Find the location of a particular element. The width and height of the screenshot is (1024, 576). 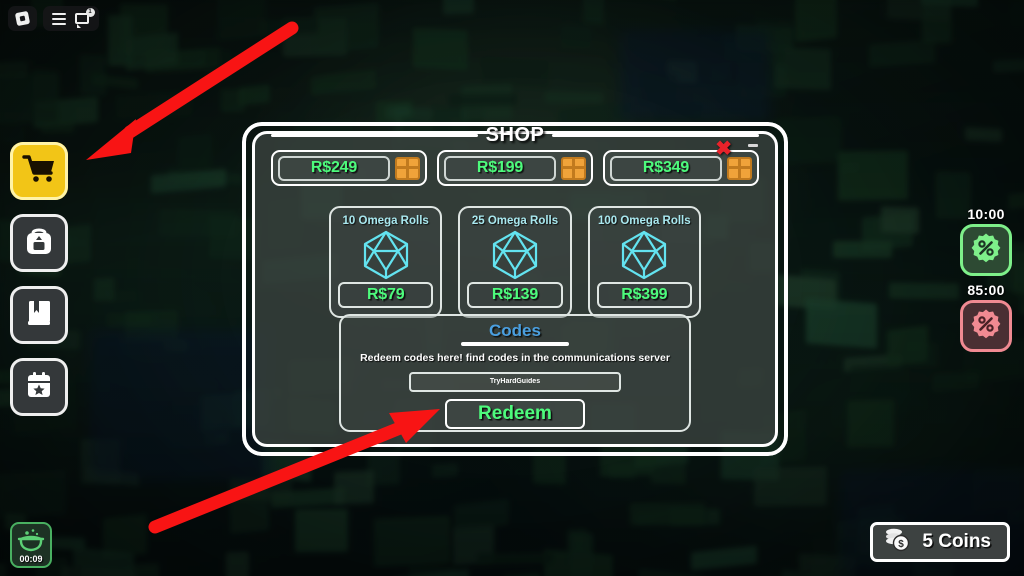

gift-item-card: R$199 is located at coordinates (515, 168).